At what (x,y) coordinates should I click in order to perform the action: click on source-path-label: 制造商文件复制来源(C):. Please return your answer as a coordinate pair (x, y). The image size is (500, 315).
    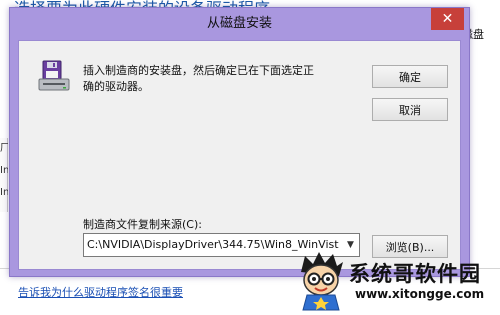
    Looking at the image, I should click on (142, 224).